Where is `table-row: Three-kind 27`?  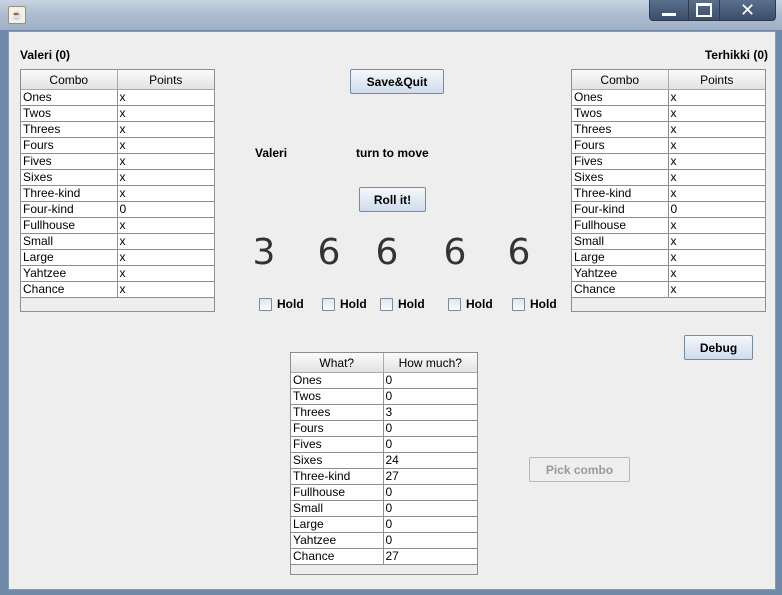 table-row: Three-kind 27 is located at coordinates (384, 476).